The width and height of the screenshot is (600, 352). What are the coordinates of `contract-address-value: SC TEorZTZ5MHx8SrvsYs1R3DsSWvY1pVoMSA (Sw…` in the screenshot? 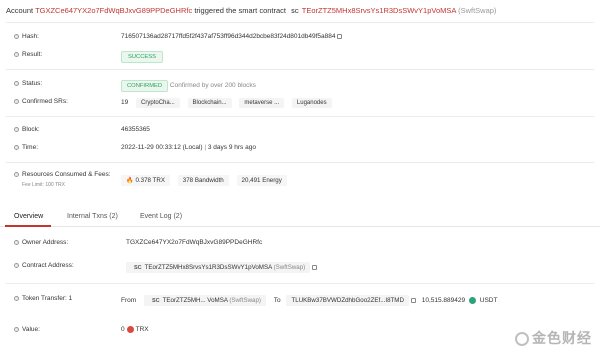 It's located at (222, 267).